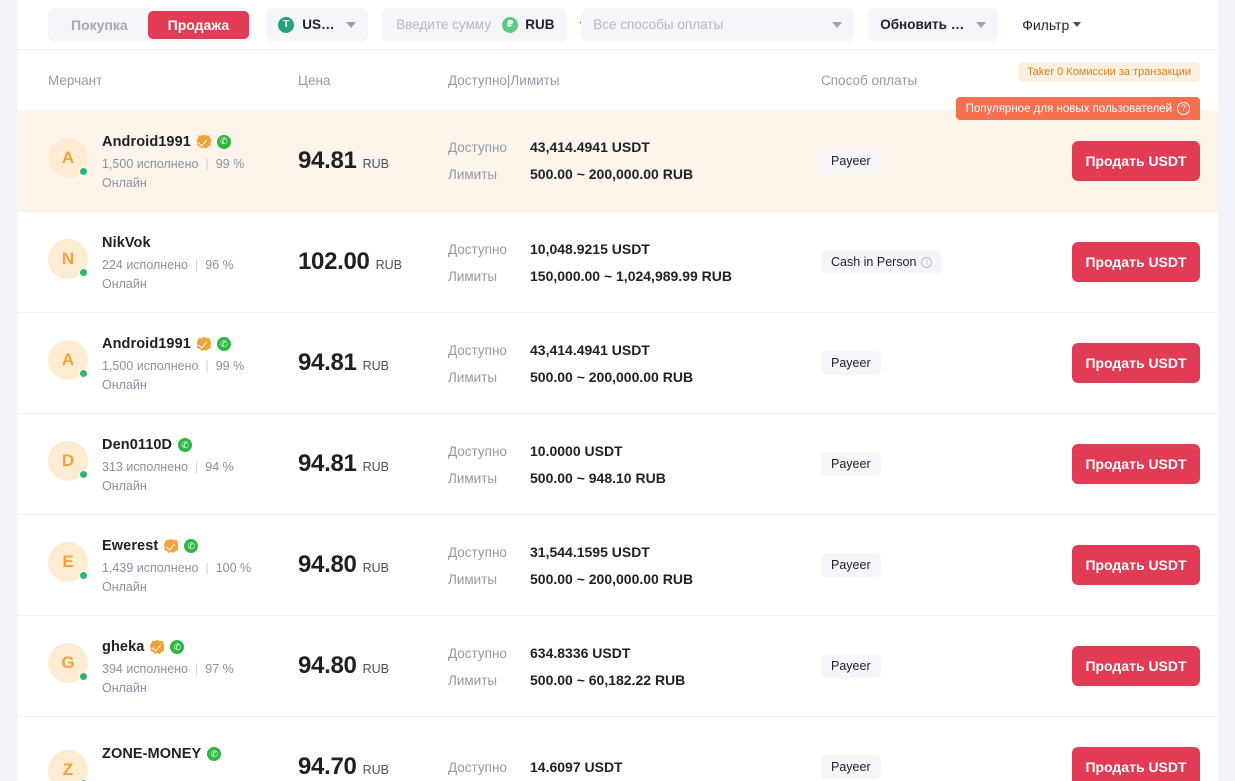 This screenshot has height=781, width=1235. I want to click on header-price: Цена, so click(314, 80).